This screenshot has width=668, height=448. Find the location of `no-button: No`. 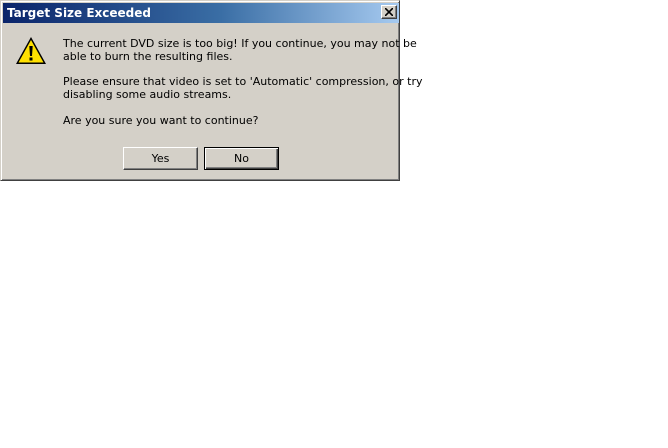

no-button: No is located at coordinates (241, 158).